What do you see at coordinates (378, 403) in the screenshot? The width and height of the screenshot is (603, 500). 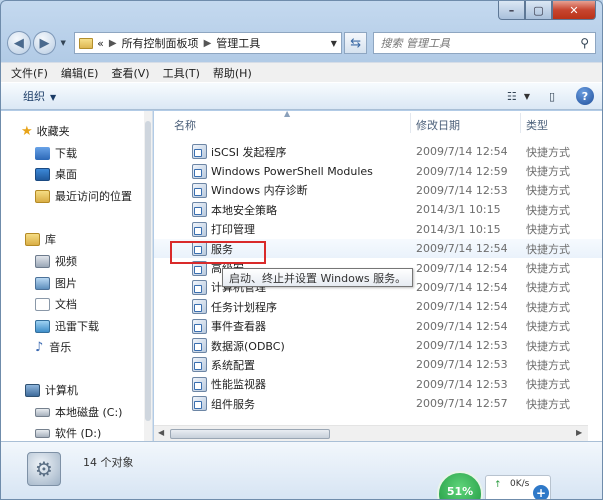 I see `file-row: 组件服务 2009/7/14 12:57 快捷方式` at bounding box center [378, 403].